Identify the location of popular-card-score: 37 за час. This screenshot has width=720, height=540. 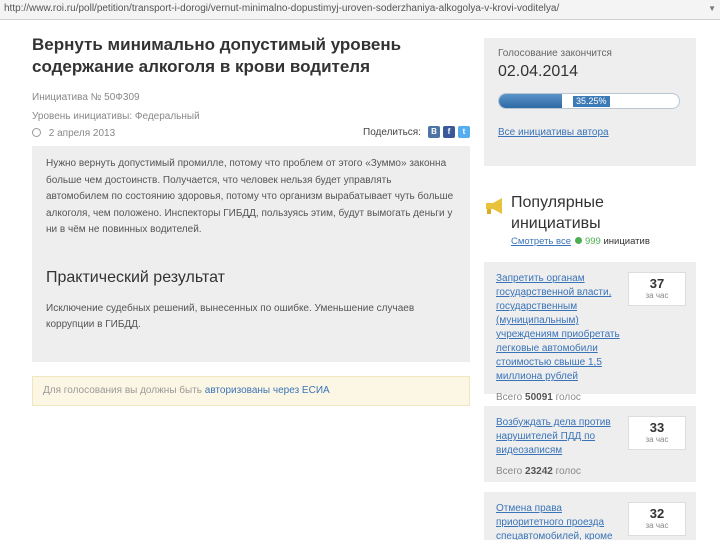
(657, 289).